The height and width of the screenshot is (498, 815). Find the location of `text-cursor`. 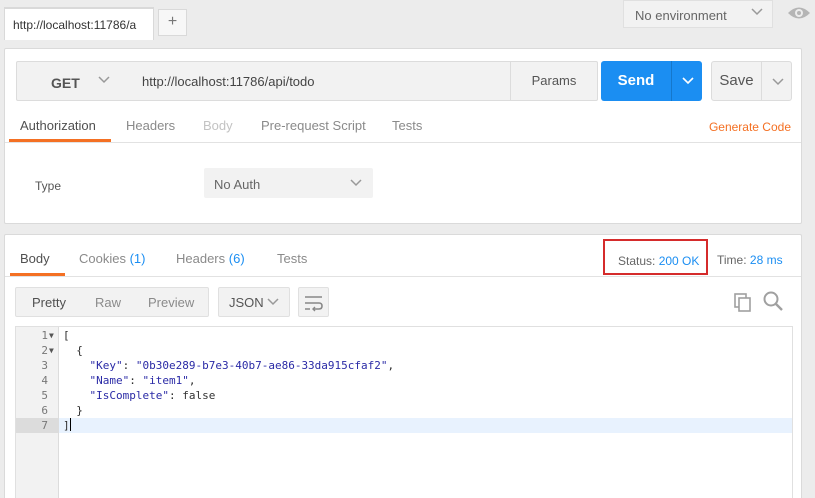

text-cursor is located at coordinates (70, 424).